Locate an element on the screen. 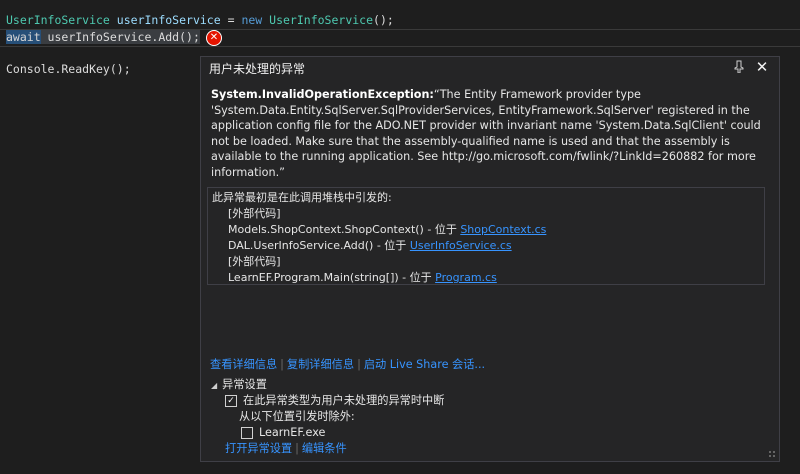 The width and height of the screenshot is (800, 474). exe-option: LearnEF.exe is located at coordinates (283, 433).